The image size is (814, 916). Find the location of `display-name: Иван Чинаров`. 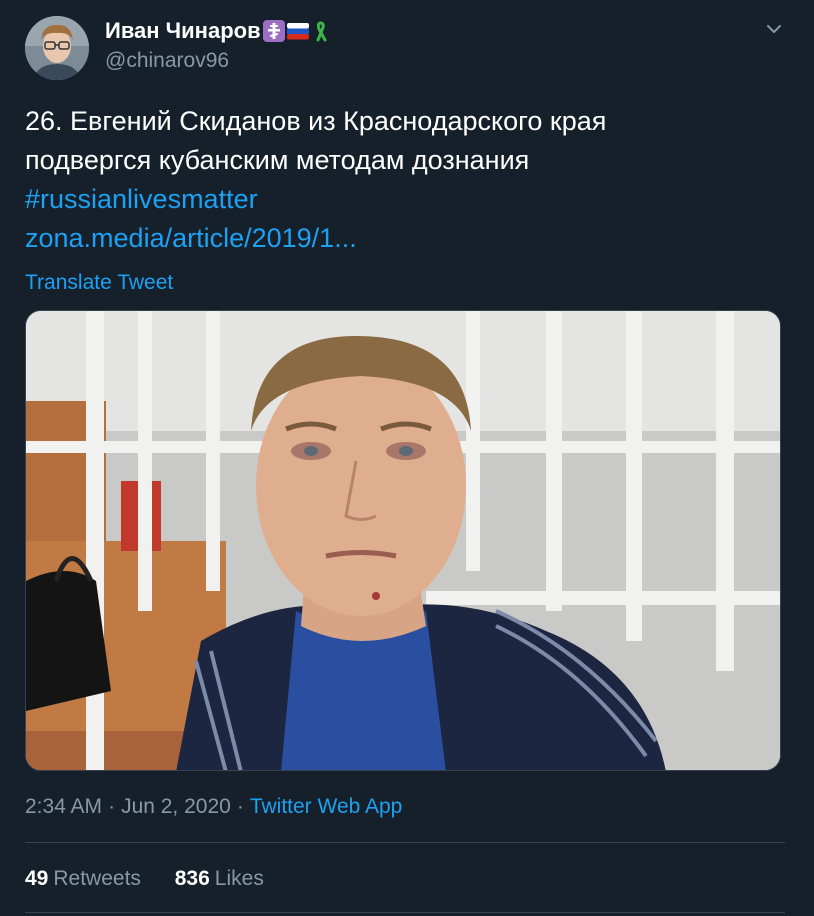

display-name: Иван Чинаров is located at coordinates (183, 31).